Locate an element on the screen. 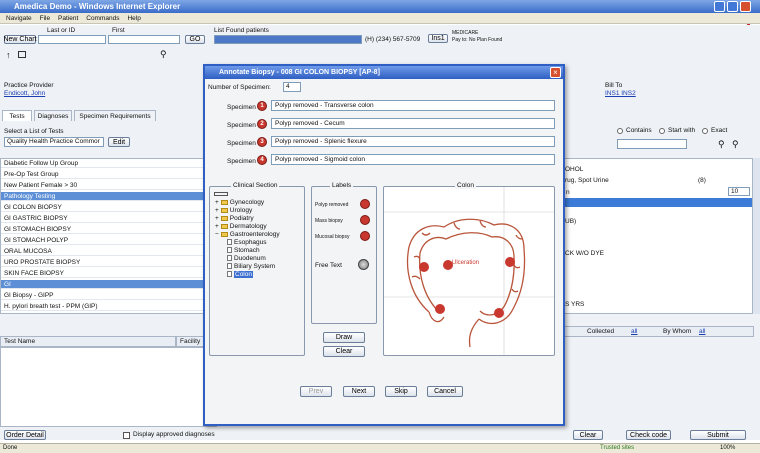 The image size is (760, 453). list-item: GI COLON BIOPSY is located at coordinates (109, 207).